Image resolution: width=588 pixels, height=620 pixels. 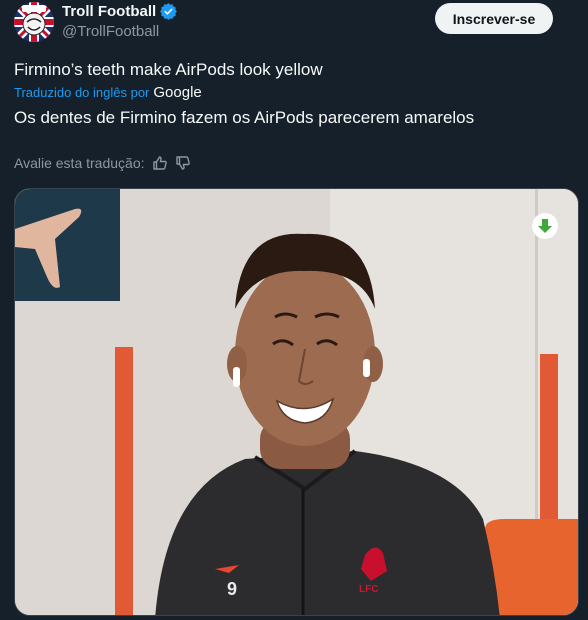 What do you see at coordinates (494, 18) in the screenshot?
I see `subscribe-button: Inscrever-se` at bounding box center [494, 18].